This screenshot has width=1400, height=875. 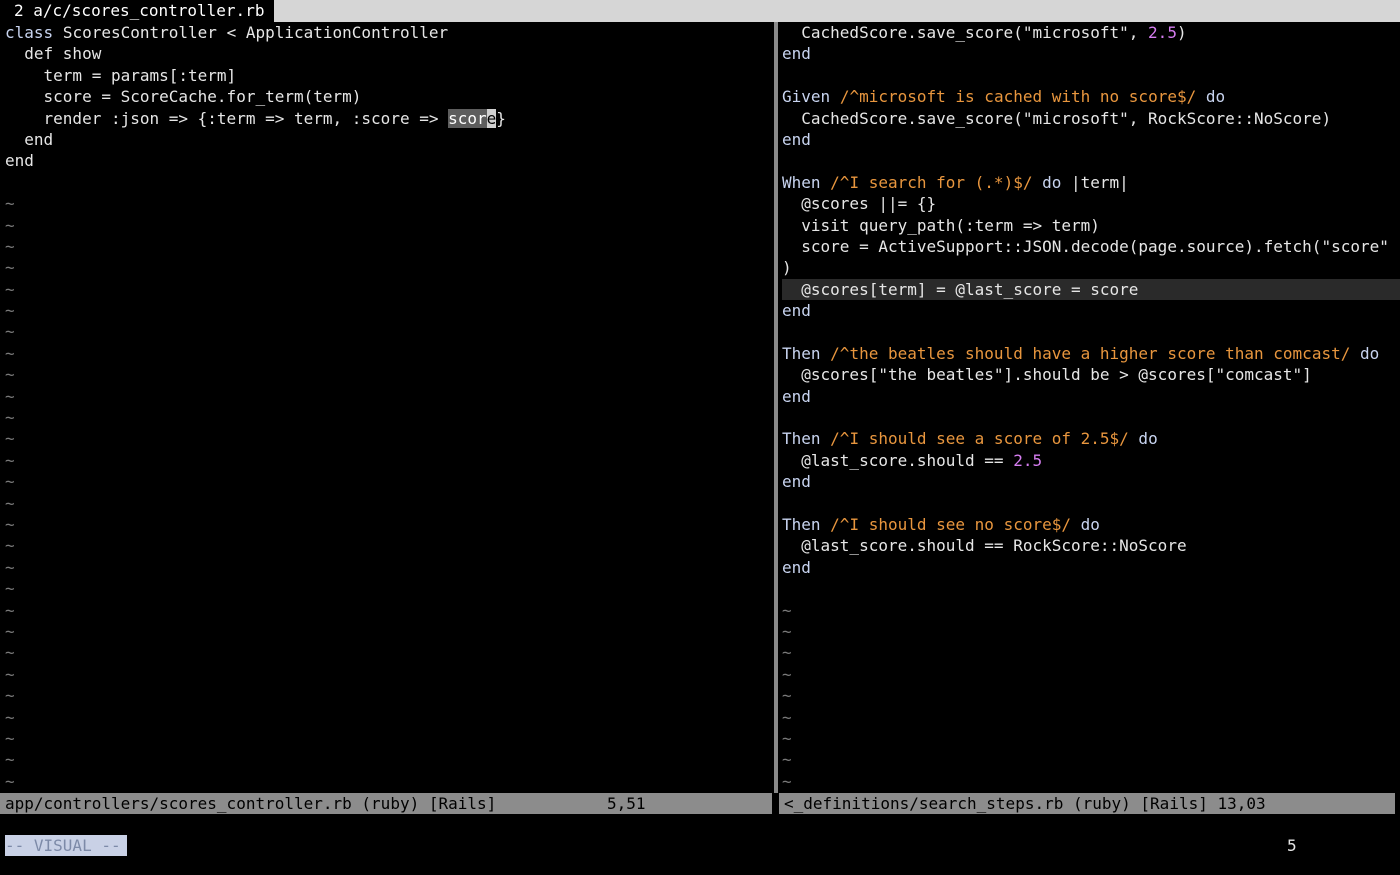 What do you see at coordinates (626, 803) in the screenshot?
I see `cursor-position: 5,51` at bounding box center [626, 803].